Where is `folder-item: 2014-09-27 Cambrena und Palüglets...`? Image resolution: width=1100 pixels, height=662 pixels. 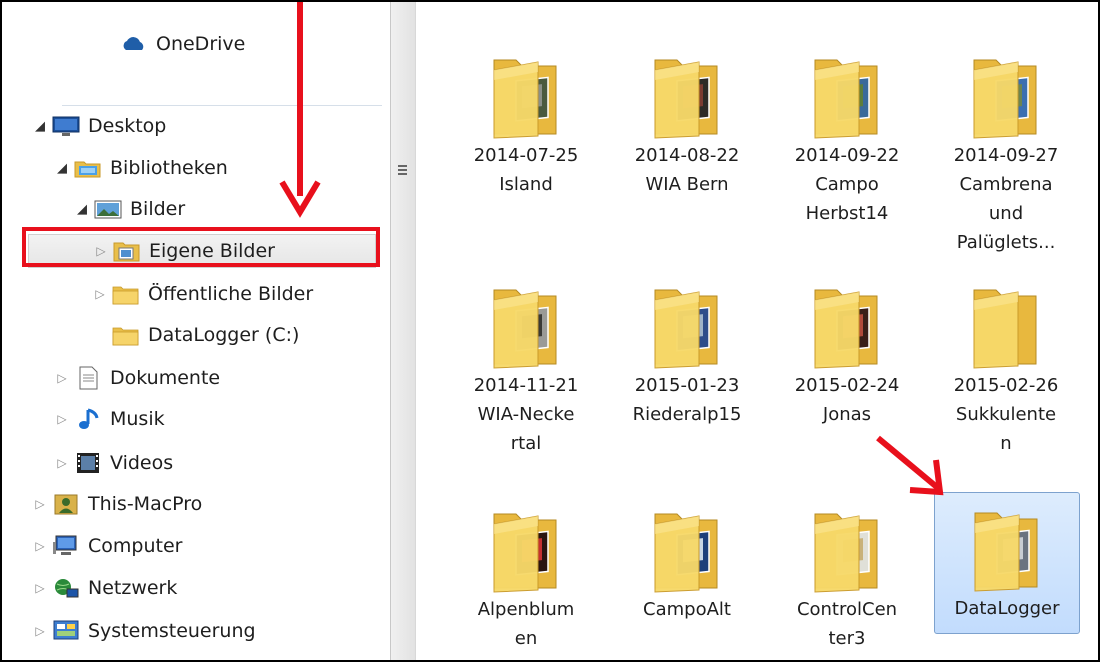 folder-item: 2014-09-27 Cambrena und Palüglets... is located at coordinates (1006, 148).